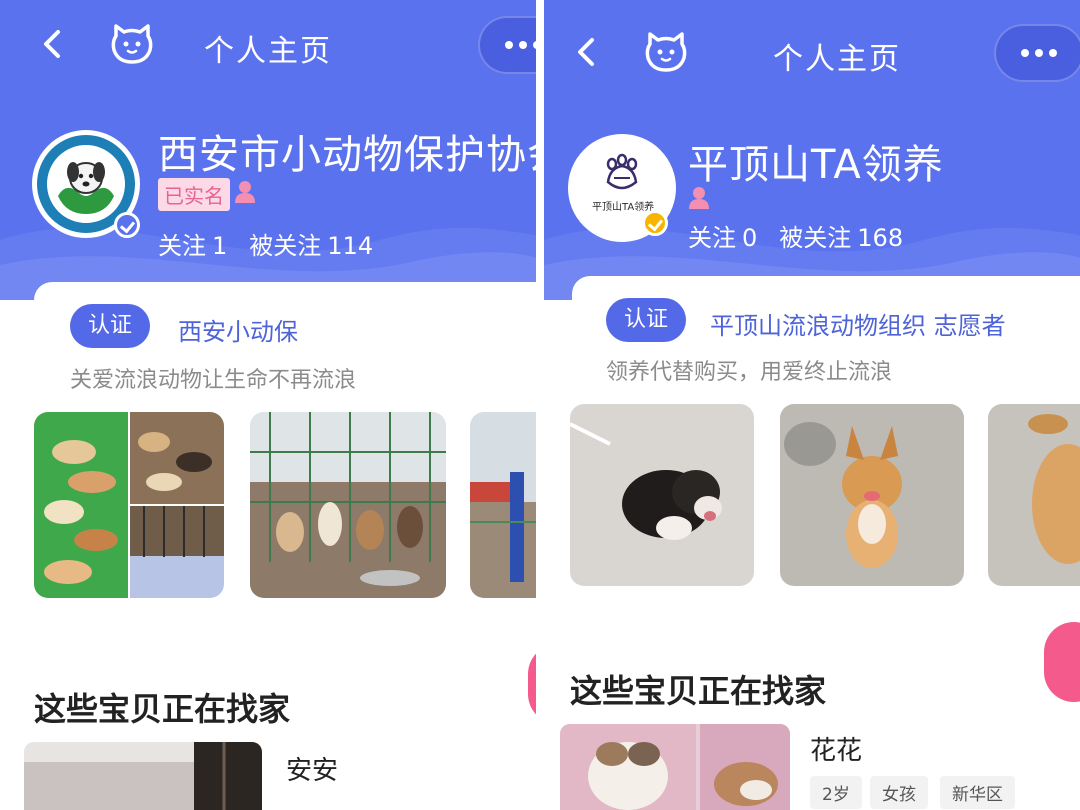  I want to click on followers-count: 168, so click(880, 238).